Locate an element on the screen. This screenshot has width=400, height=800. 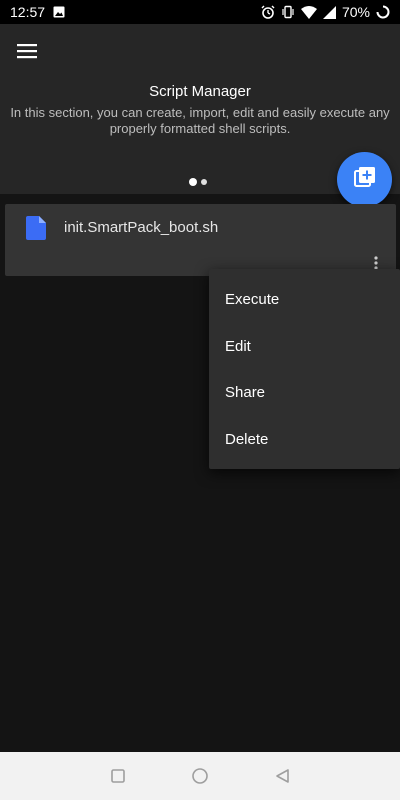
page-title: Script Manager is located at coordinates (200, 91).